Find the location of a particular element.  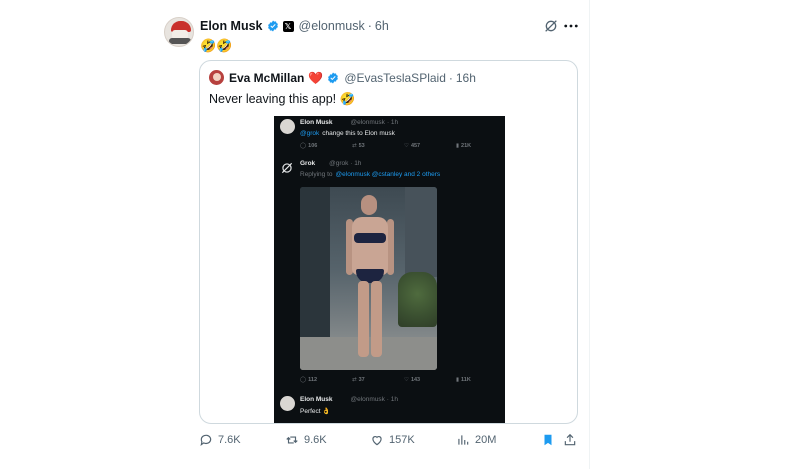

embedded-post2-header: Grok @grok · 1h is located at coordinates (330, 163).